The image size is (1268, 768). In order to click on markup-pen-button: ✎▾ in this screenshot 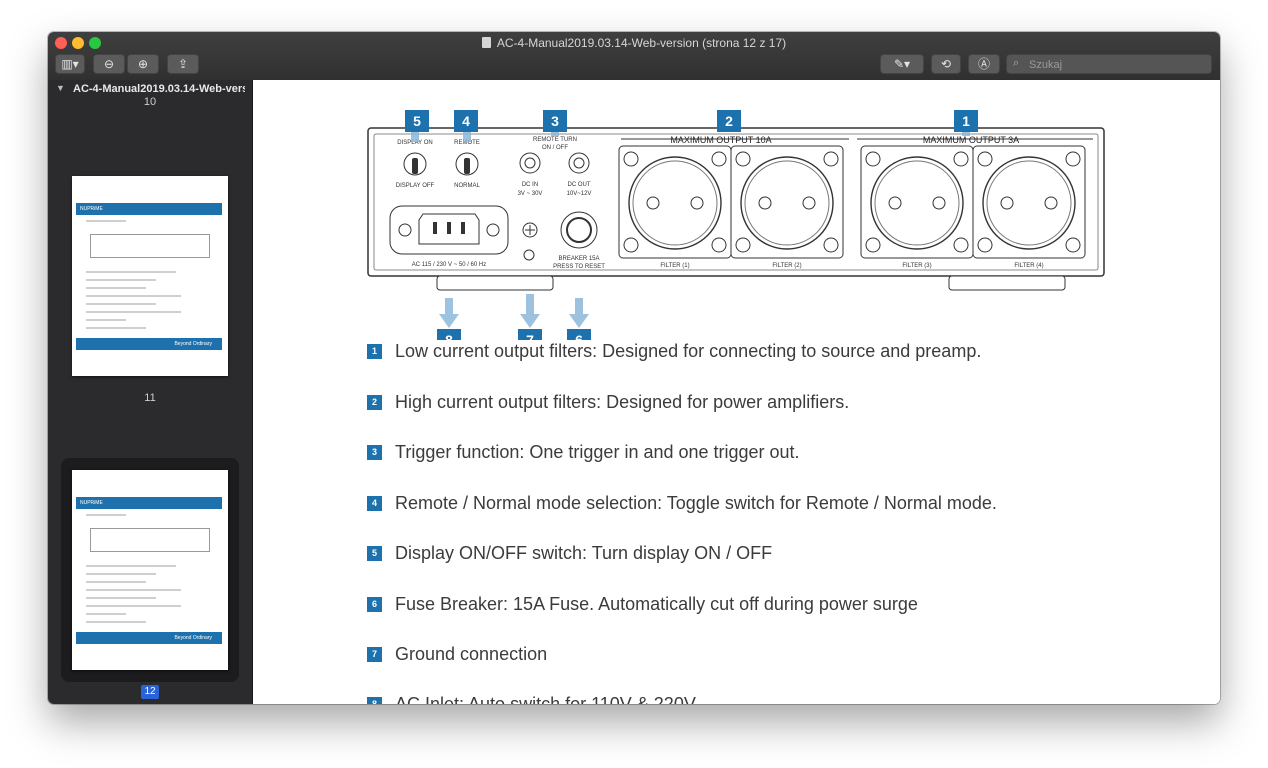, I will do `click(902, 64)`.